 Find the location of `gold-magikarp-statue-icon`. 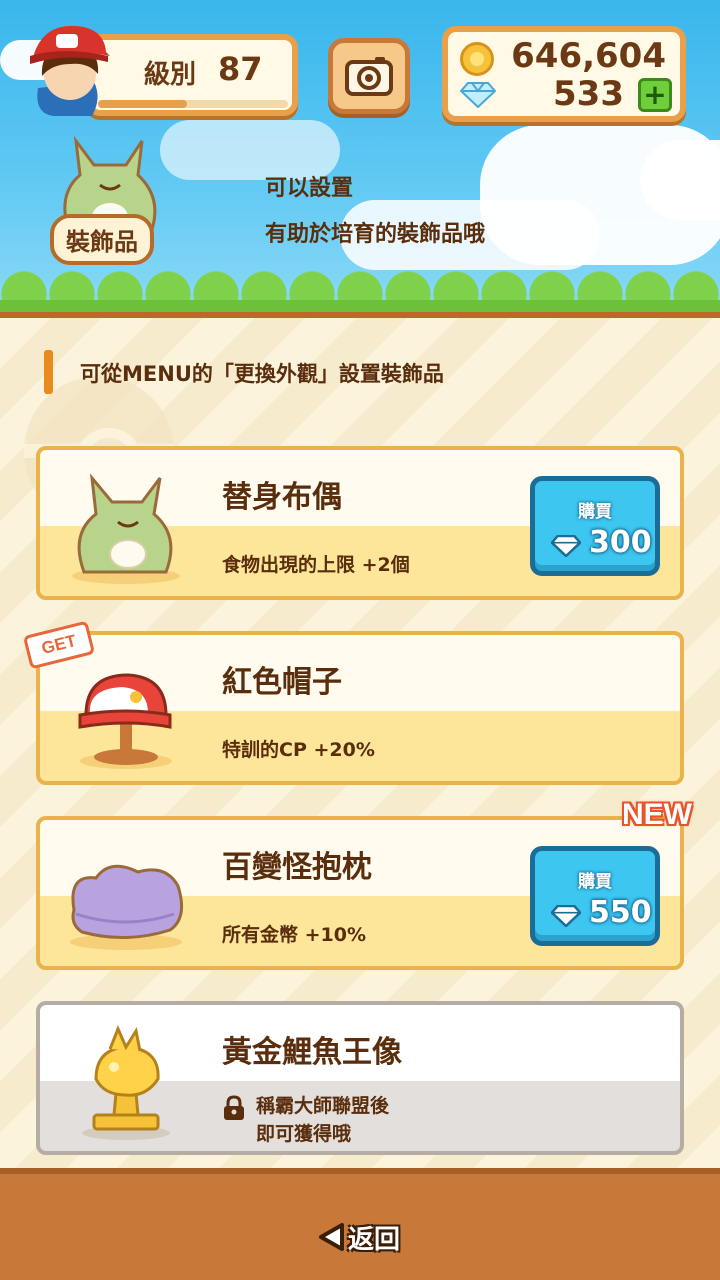

gold-magikarp-statue-icon is located at coordinates (126, 1082).